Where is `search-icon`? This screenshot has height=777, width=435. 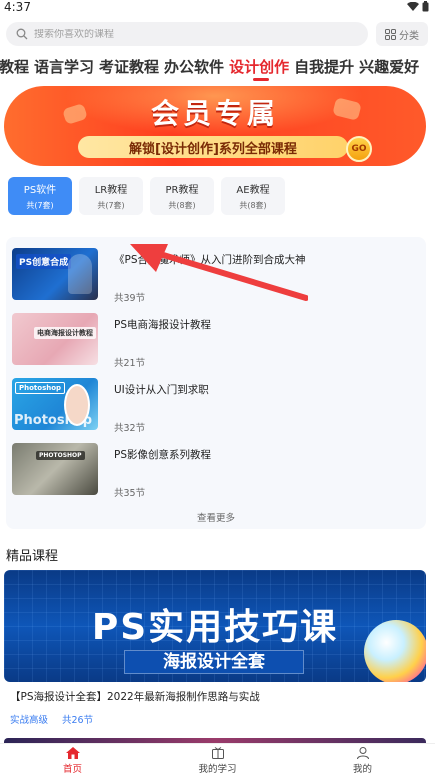
search-icon is located at coordinates (22, 34).